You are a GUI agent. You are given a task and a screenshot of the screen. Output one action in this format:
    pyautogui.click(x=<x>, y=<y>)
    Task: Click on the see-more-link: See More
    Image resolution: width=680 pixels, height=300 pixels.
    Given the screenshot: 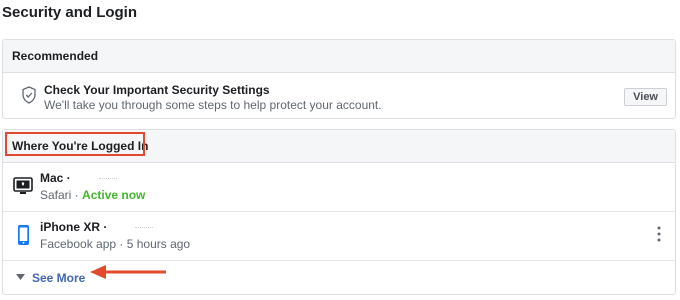 What is the action you would take?
    pyautogui.click(x=58, y=278)
    